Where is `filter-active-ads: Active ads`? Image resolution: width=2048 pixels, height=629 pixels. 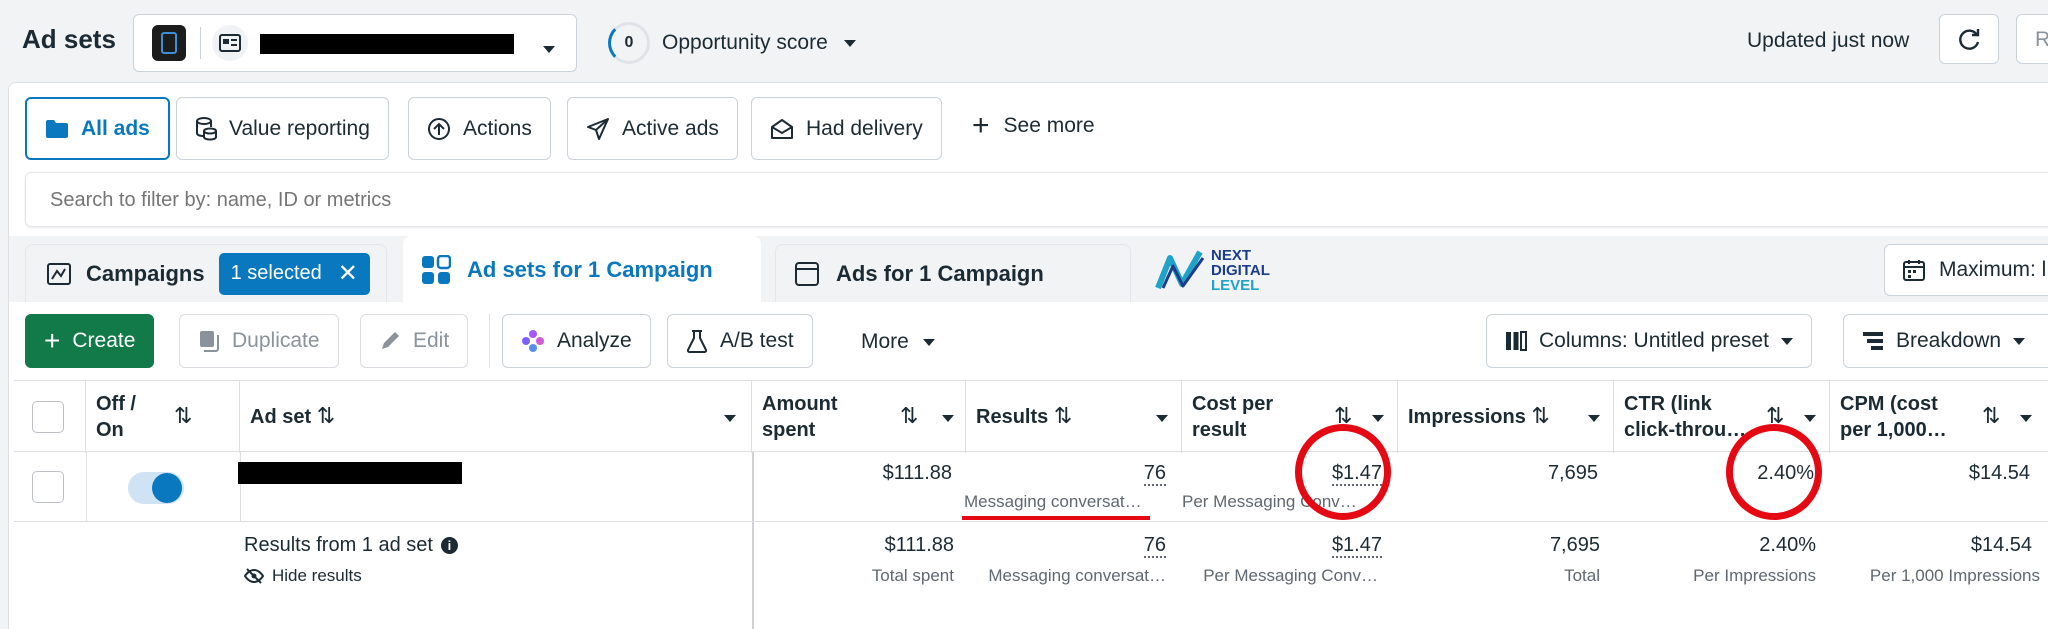 filter-active-ads: Active ads is located at coordinates (652, 128).